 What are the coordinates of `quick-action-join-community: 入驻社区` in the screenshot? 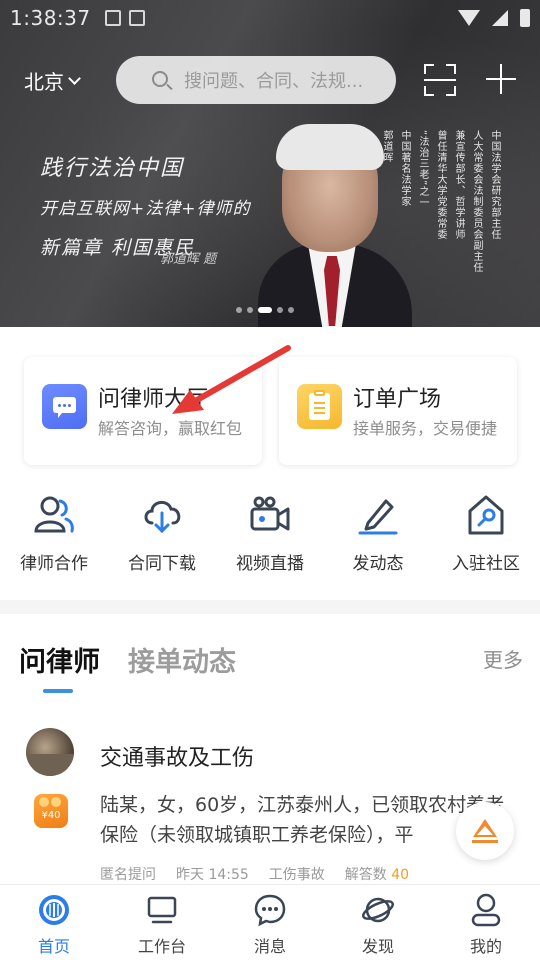 It's located at (486, 538).